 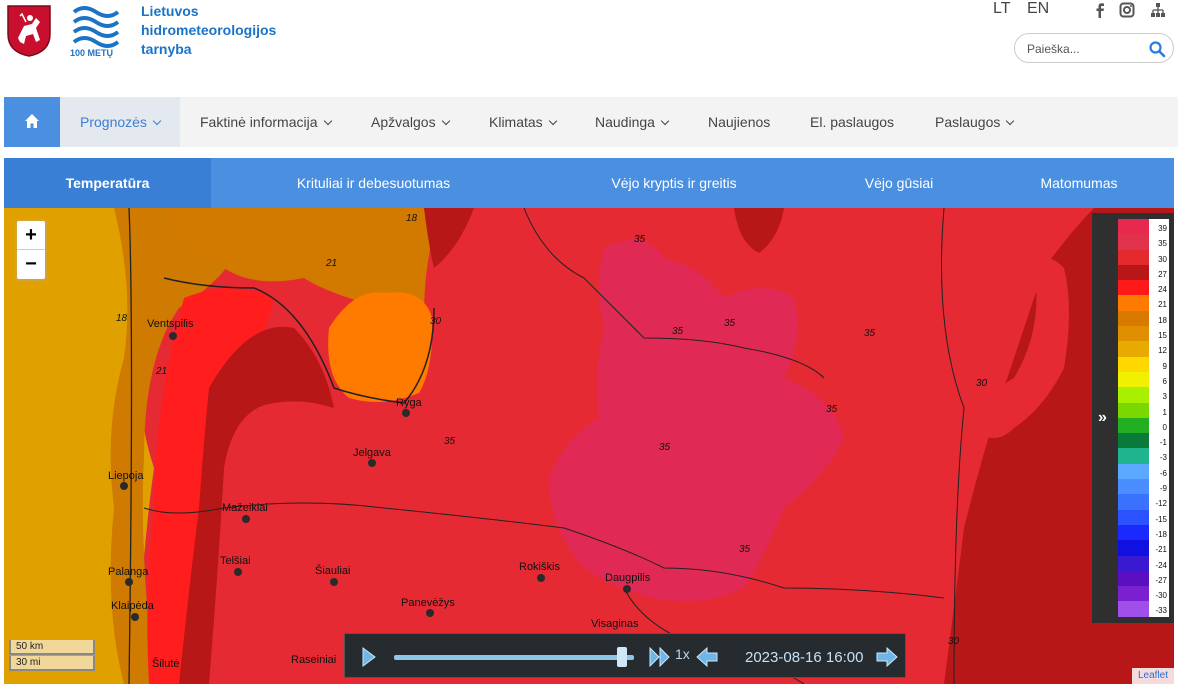 What do you see at coordinates (514, 657) in the screenshot?
I see `timeline-slider` at bounding box center [514, 657].